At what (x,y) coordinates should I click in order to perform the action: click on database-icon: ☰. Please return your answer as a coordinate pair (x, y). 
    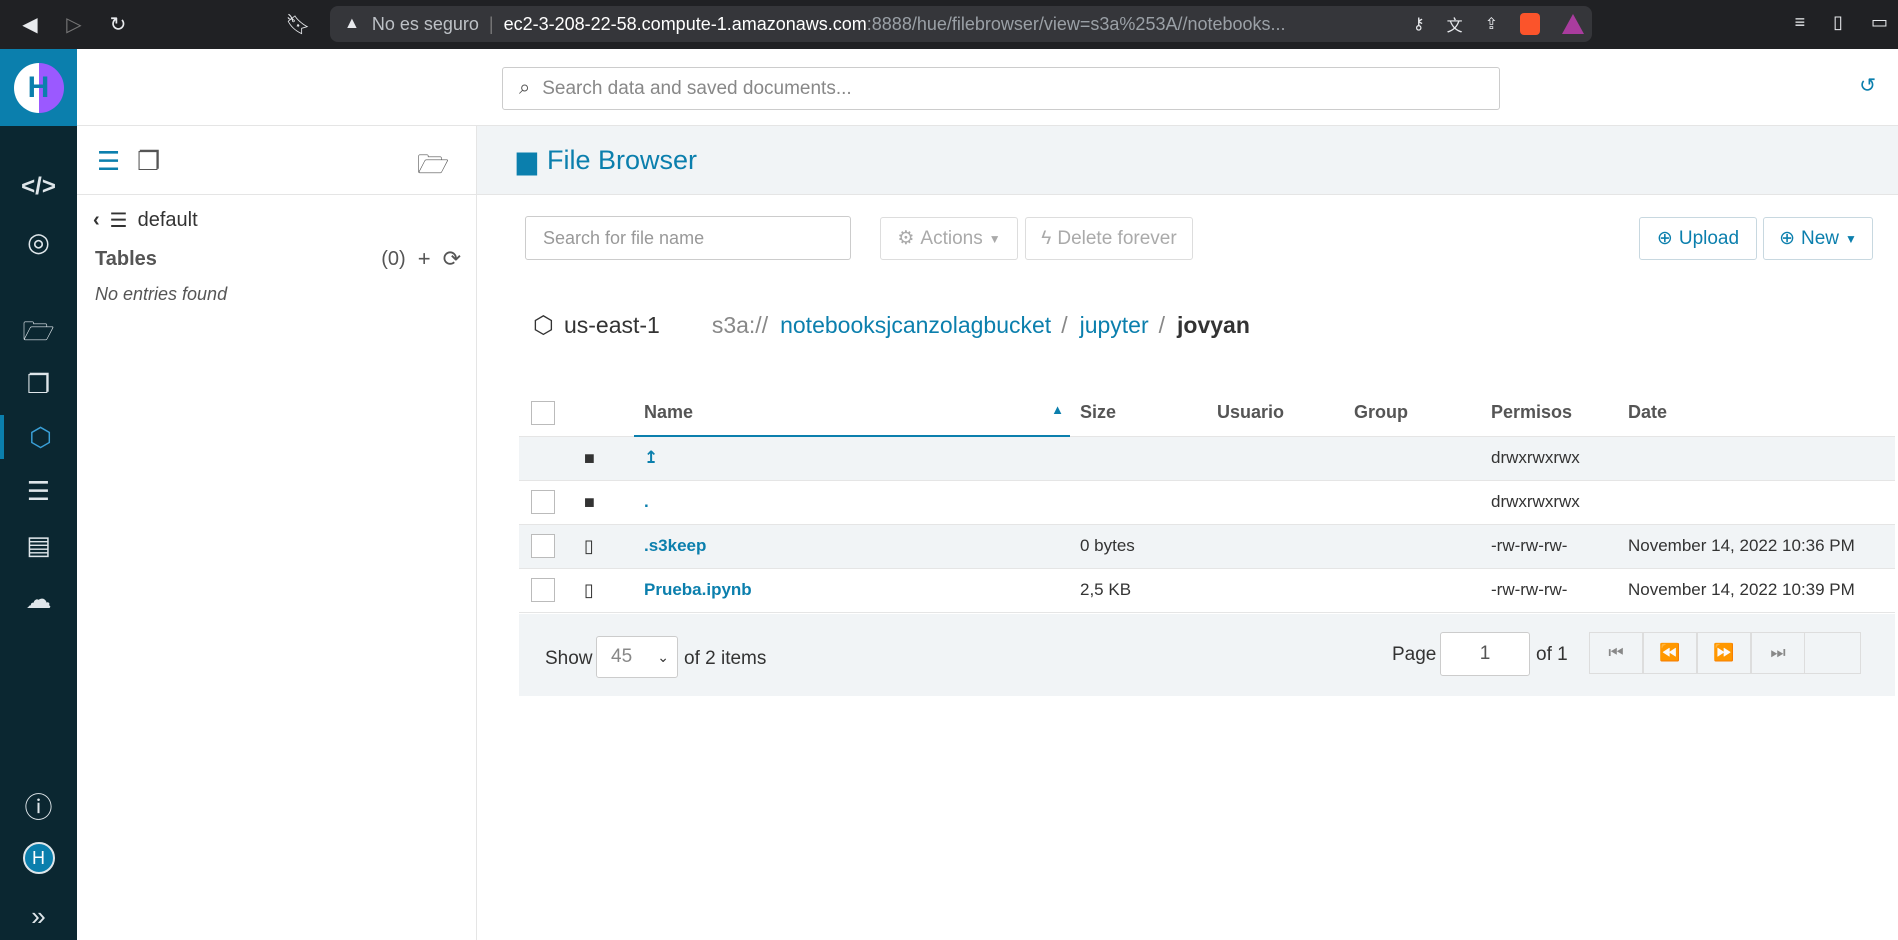
    Looking at the image, I should click on (38, 491).